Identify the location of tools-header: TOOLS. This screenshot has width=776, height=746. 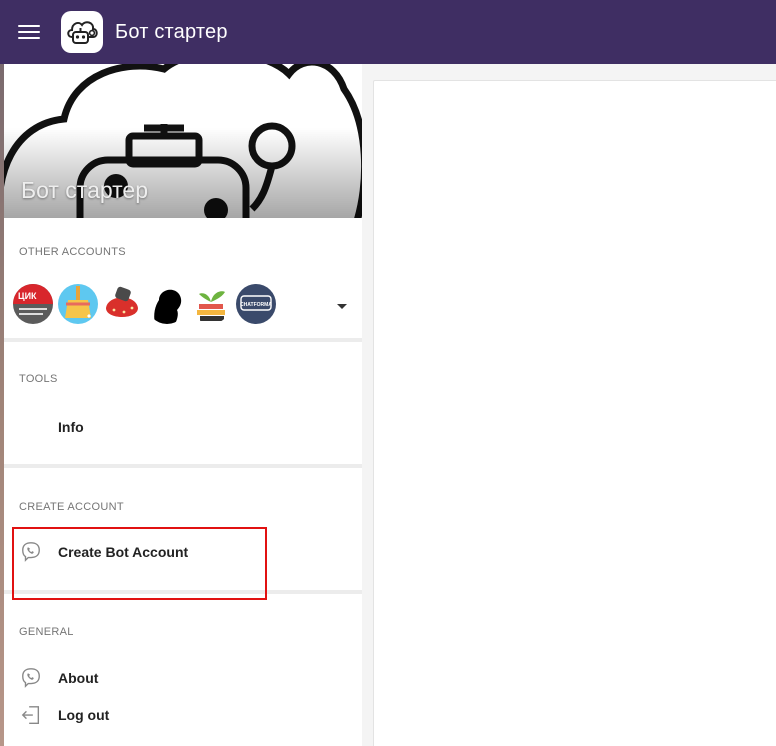
(38, 379).